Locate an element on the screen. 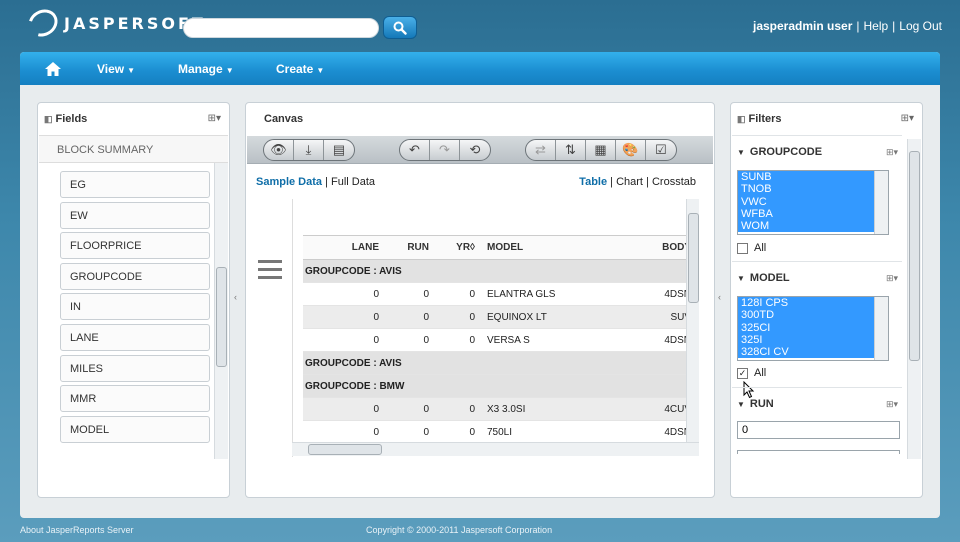 The height and width of the screenshot is (542, 960). field-item-miles: MILES is located at coordinates (135, 368).